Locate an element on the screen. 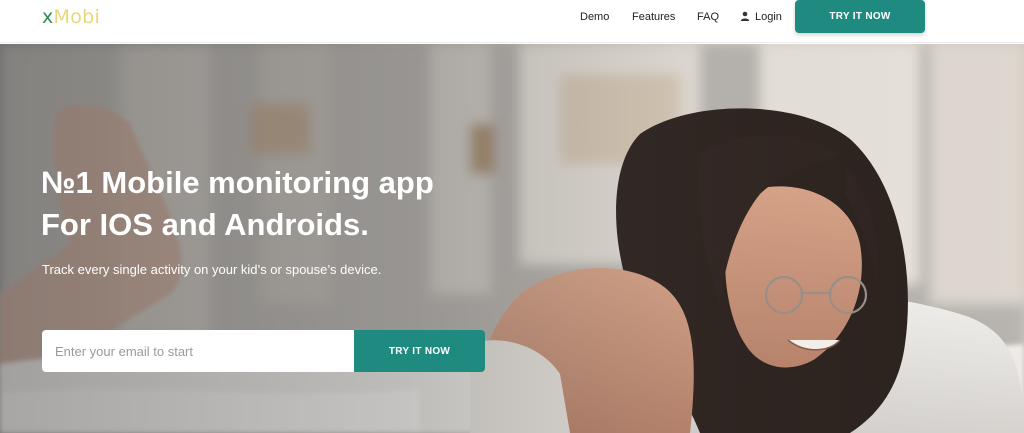 The width and height of the screenshot is (1024, 433). nav-login-link: Login is located at coordinates (761, 17).